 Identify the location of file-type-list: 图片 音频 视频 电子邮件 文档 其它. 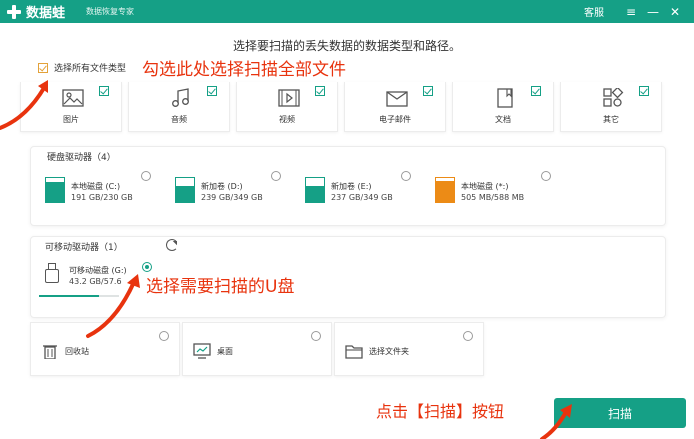
(343, 107).